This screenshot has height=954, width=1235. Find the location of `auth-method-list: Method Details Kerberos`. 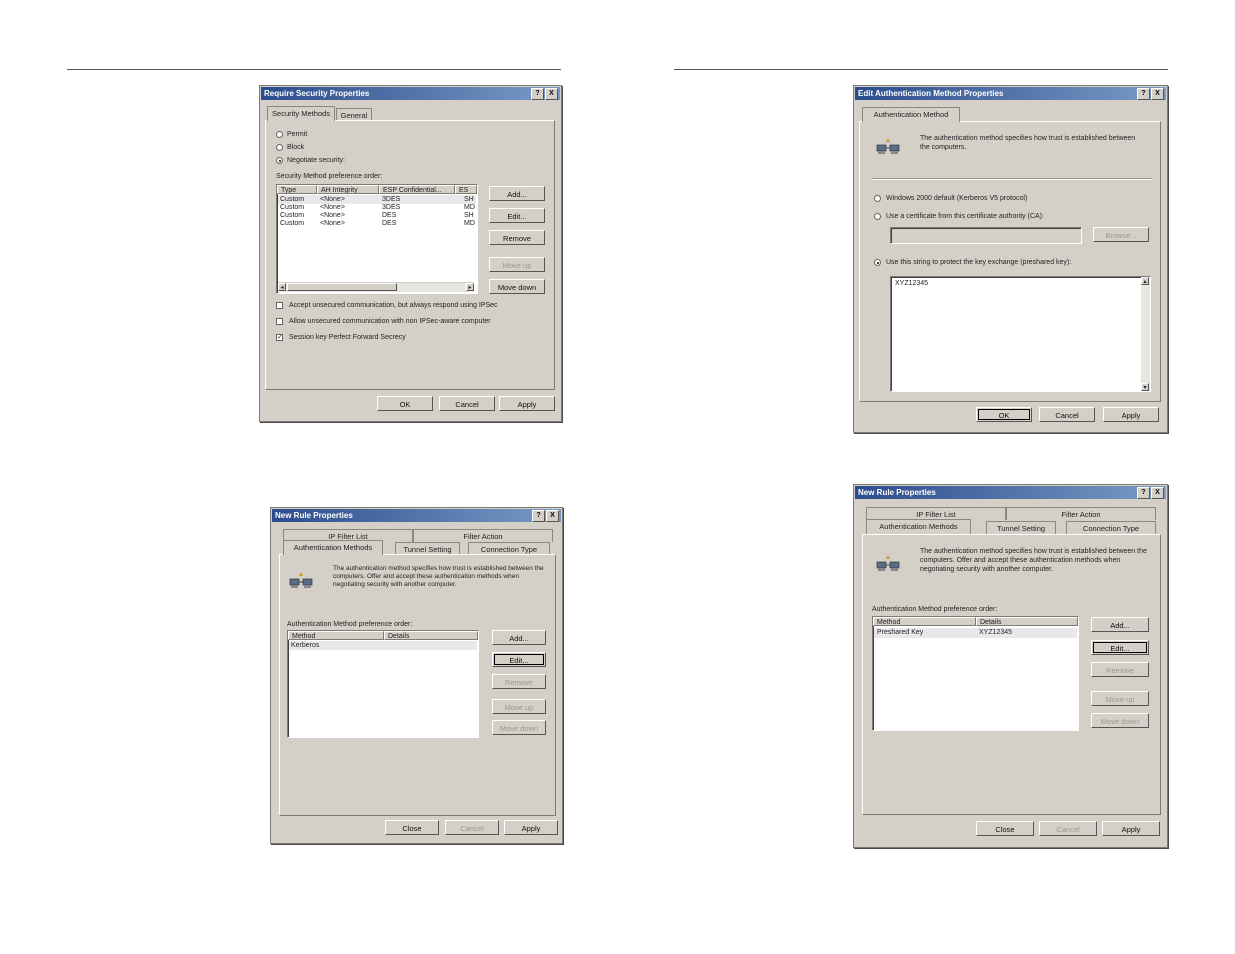

auth-method-list: Method Details Kerberos is located at coordinates (383, 684).